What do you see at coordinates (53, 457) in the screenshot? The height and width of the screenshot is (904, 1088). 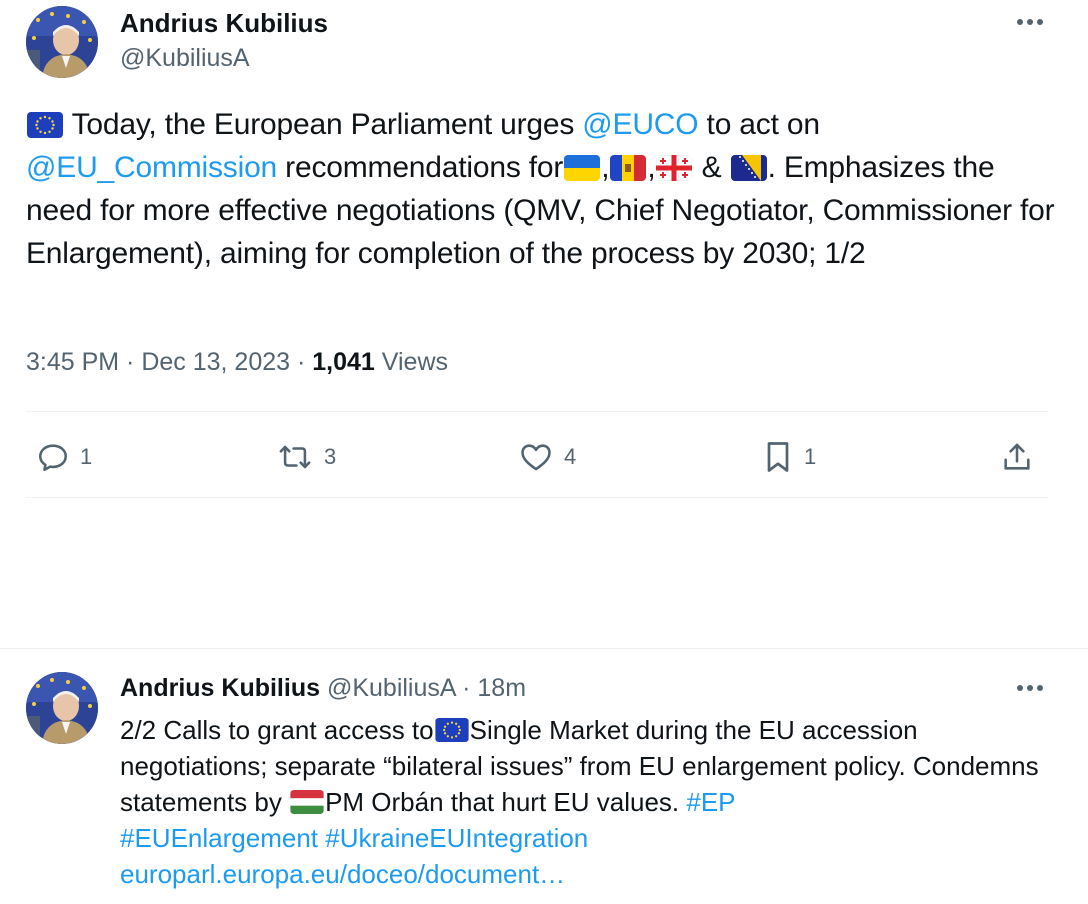 I see `reply-icon` at bounding box center [53, 457].